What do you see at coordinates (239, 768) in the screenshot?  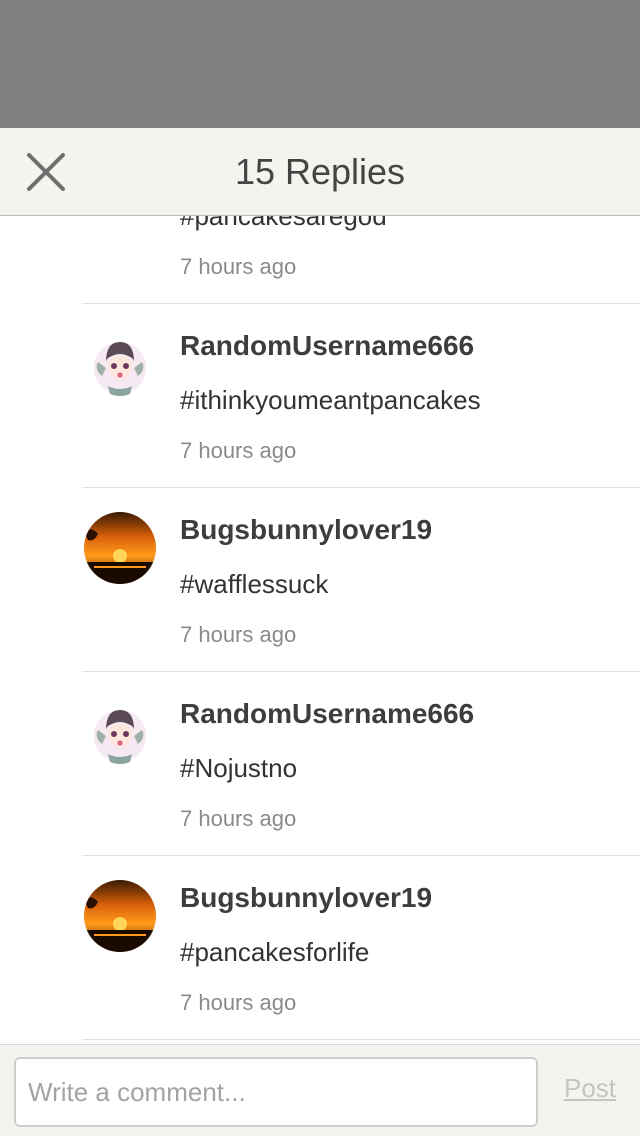 I see `reply-message: #Nojustno` at bounding box center [239, 768].